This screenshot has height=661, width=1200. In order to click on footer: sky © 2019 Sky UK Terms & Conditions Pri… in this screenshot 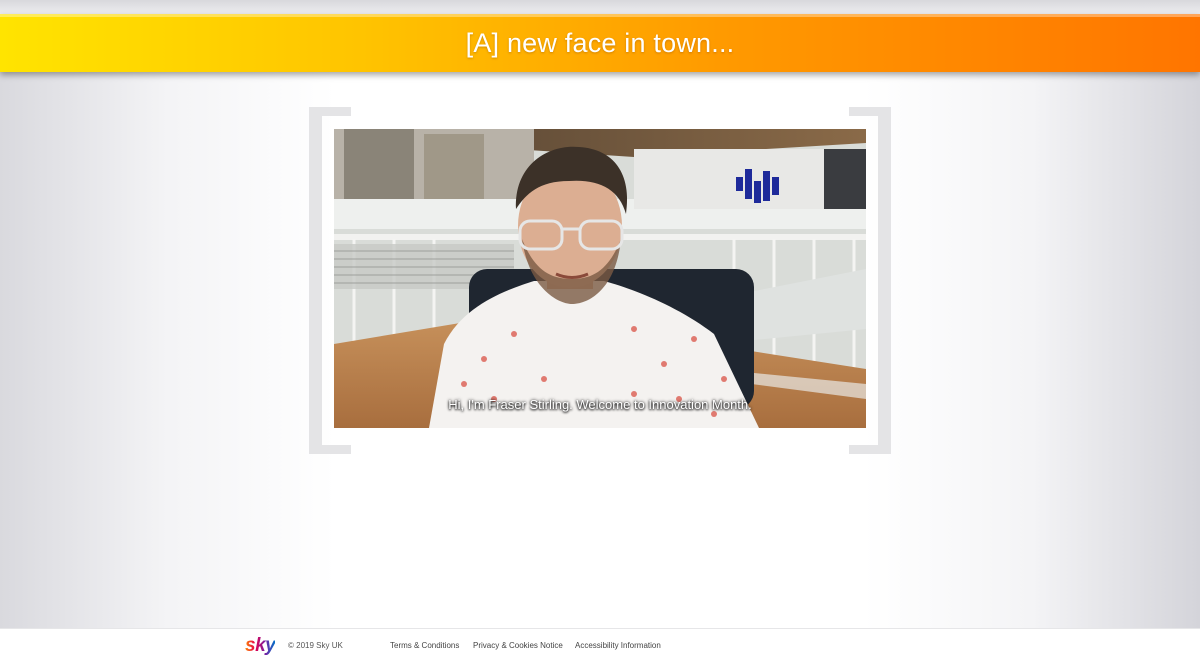, I will do `click(600, 644)`.